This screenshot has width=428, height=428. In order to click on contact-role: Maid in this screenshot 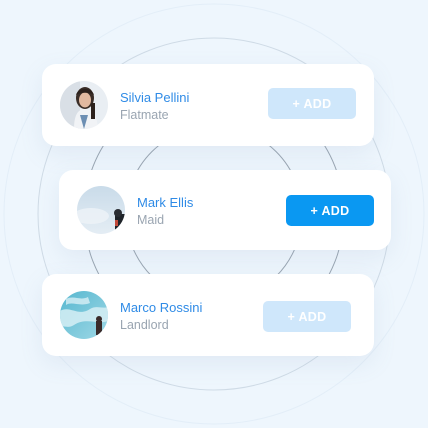, I will do `click(151, 220)`.